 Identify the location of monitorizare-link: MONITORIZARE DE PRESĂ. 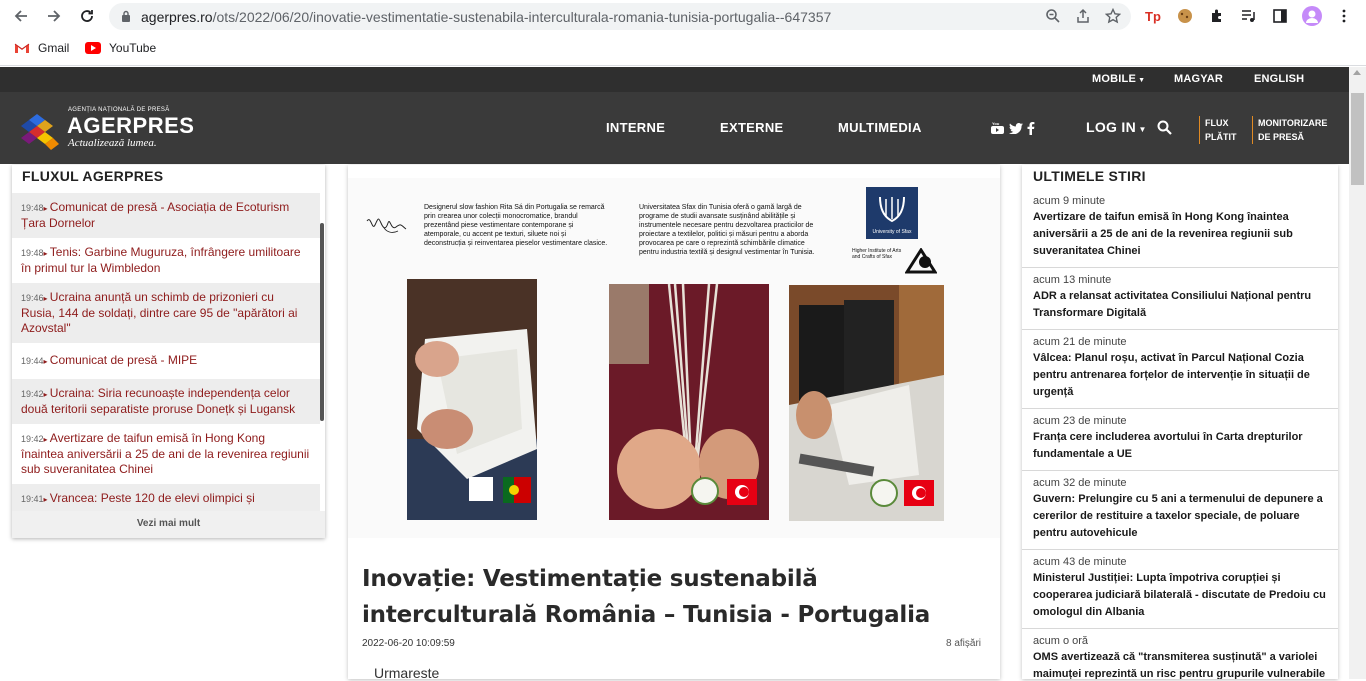
(1292, 130).